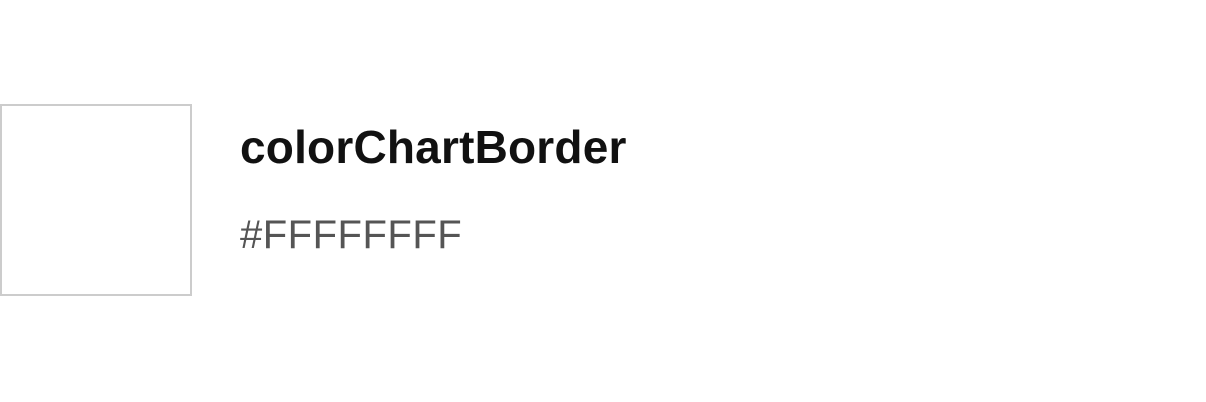  I want to click on token-value: #FFFFFFFF, so click(351, 234).